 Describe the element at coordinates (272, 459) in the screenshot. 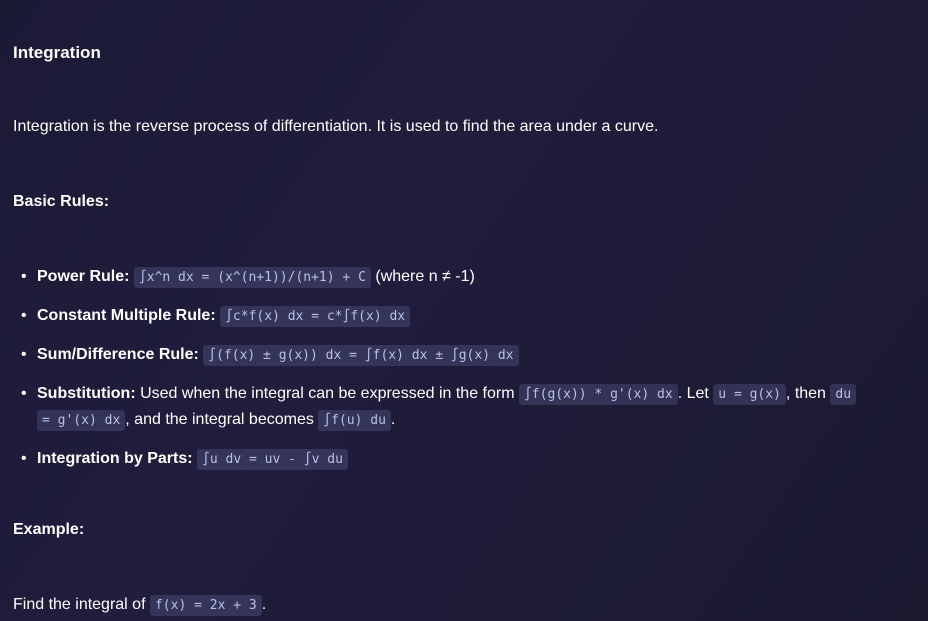

I see `inline-code: ∫u dv = uv - ∫v du` at that location.